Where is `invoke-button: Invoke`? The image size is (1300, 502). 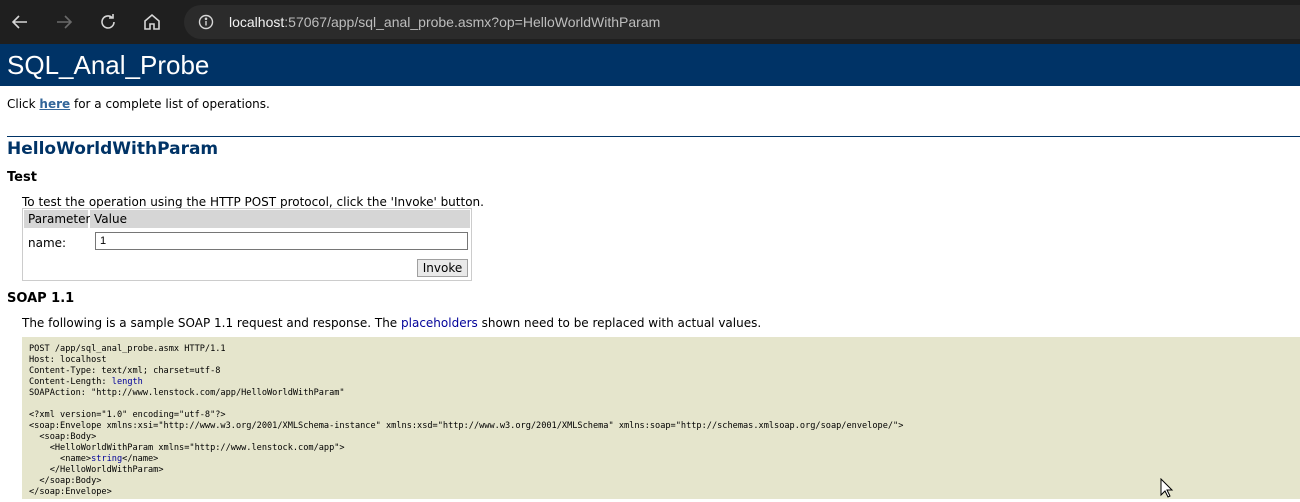 invoke-button: Invoke is located at coordinates (442, 268).